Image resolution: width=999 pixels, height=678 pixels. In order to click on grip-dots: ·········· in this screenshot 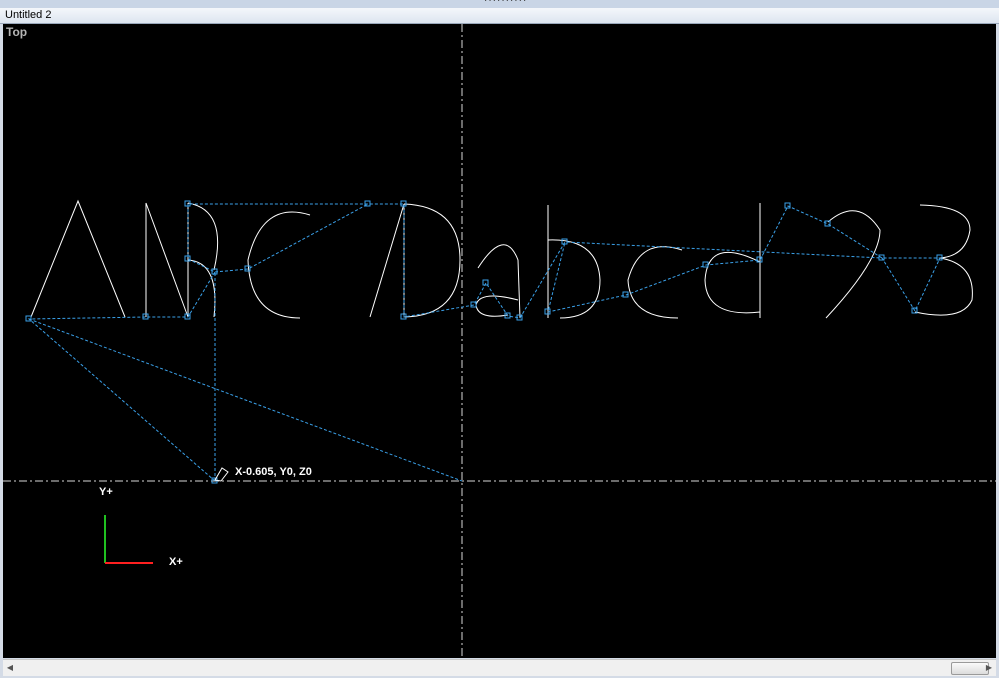, I will do `click(506, 3)`.